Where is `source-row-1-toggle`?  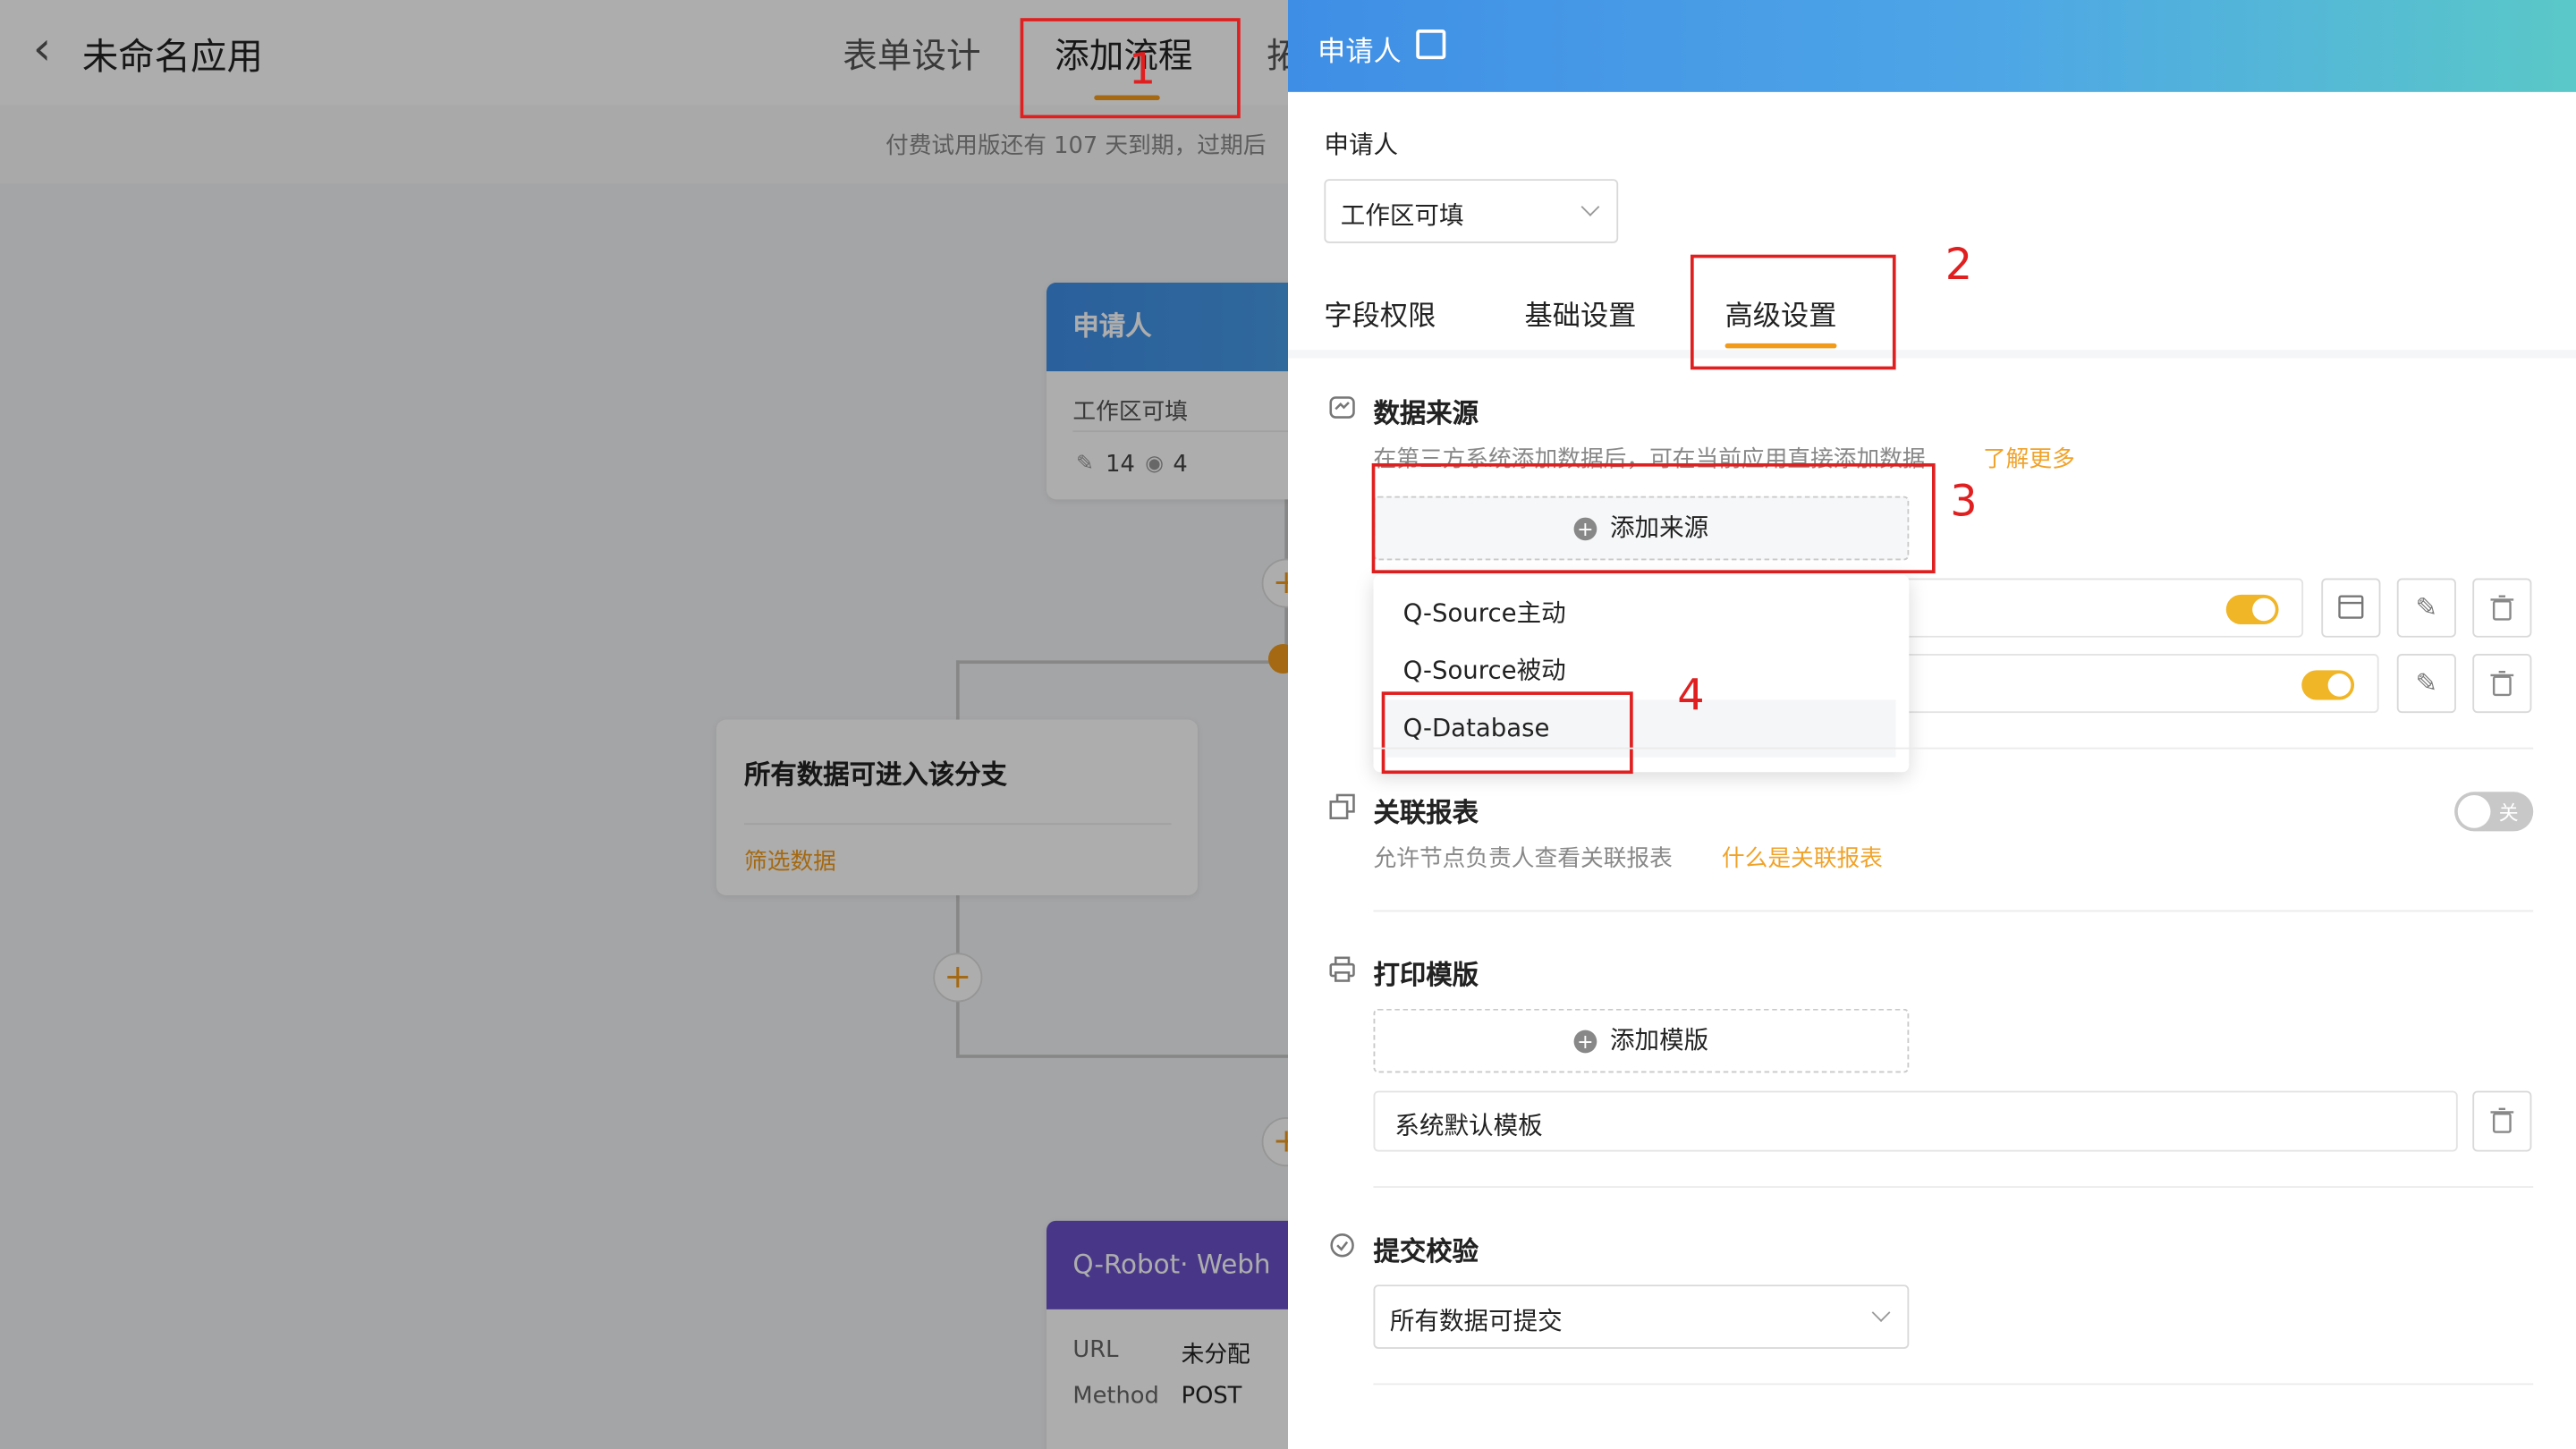 source-row-1-toggle is located at coordinates (2252, 609).